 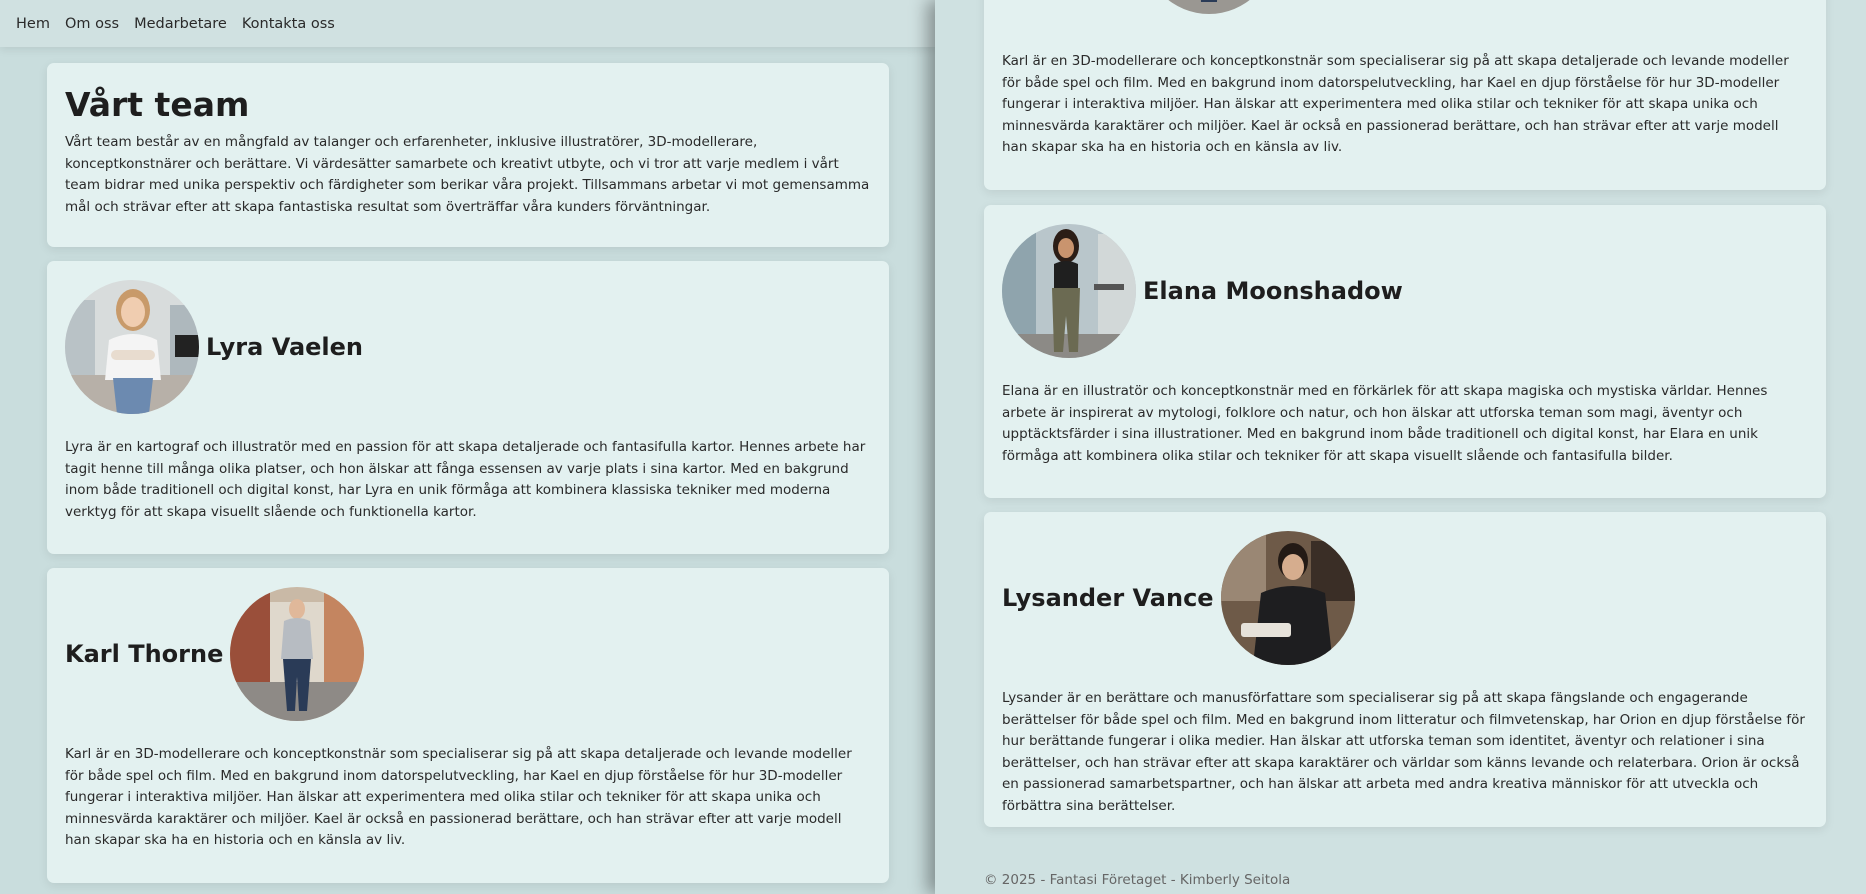 I want to click on nav-link-contact: Kontakta oss, so click(x=288, y=24).